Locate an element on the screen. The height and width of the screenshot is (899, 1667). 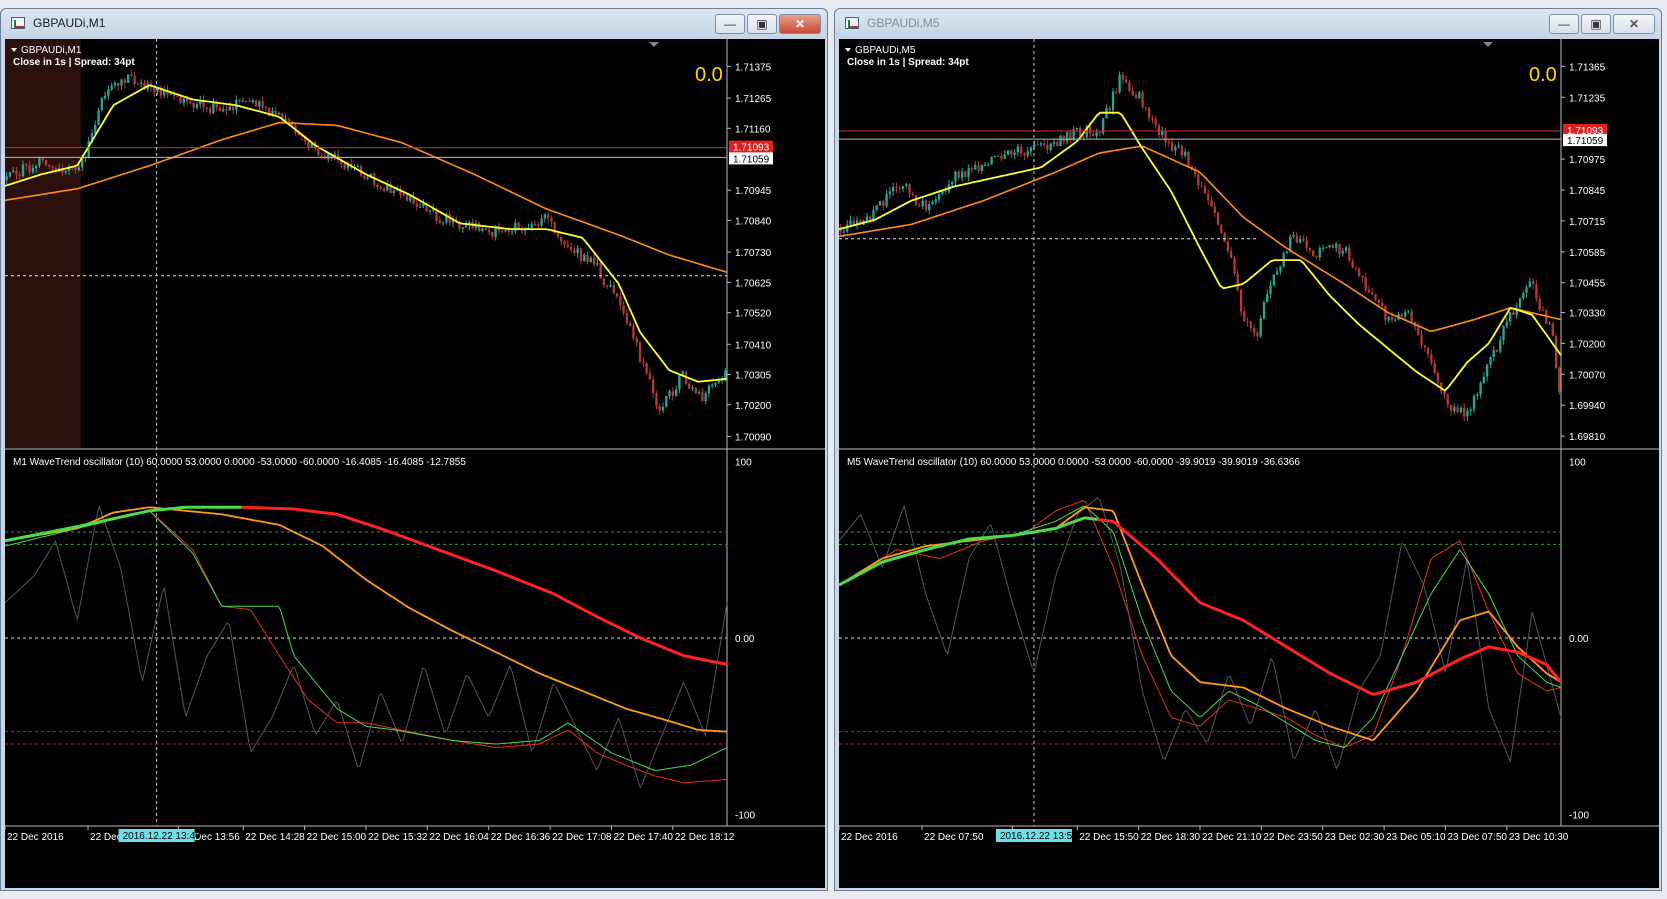
time-tick-label: 23 Dec 10:30 is located at coordinates (1539, 837).